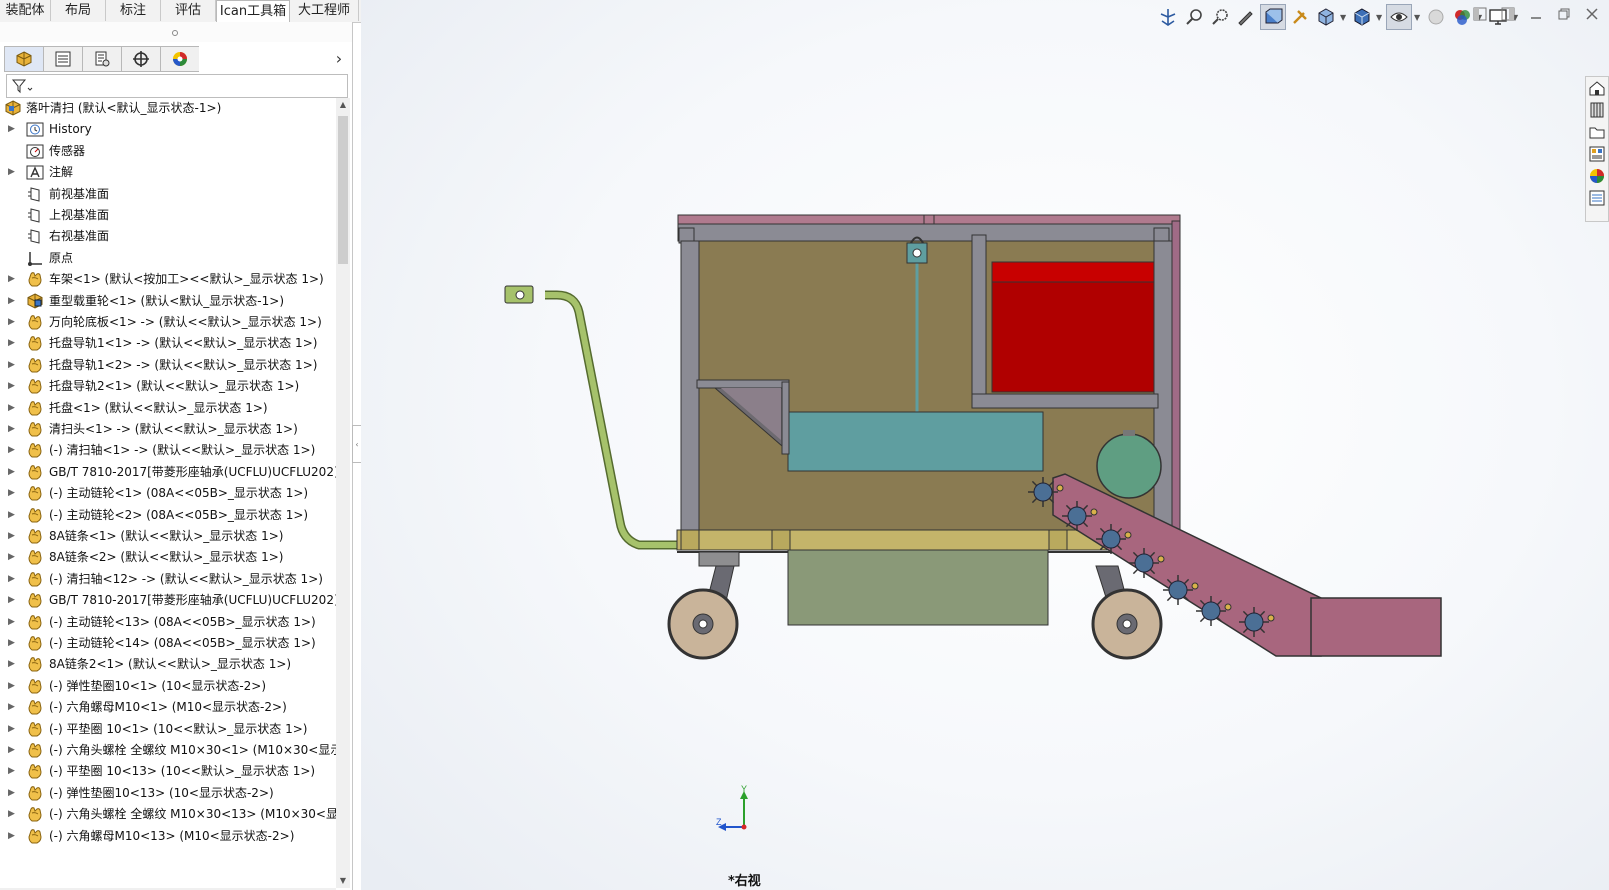 Image resolution: width=1609 pixels, height=890 pixels. What do you see at coordinates (168, 429) in the screenshot?
I see `tree-item: ▶ 清扫头<1> -> (默认<<默认>_显示状态 1>)` at bounding box center [168, 429].